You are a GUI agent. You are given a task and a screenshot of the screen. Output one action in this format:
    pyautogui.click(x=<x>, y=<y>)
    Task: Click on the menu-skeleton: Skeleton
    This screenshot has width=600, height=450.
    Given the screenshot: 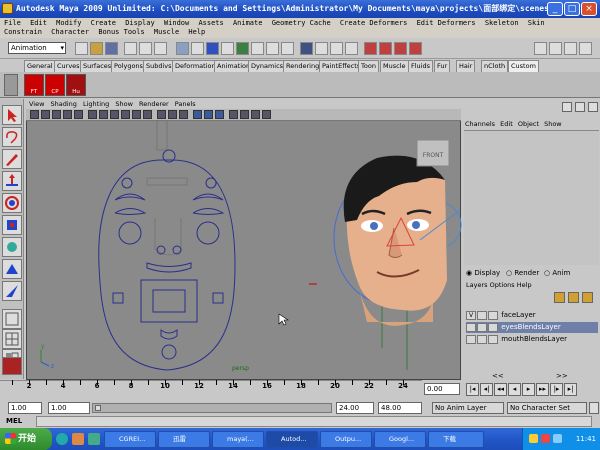 What is the action you would take?
    pyautogui.click(x=502, y=23)
    